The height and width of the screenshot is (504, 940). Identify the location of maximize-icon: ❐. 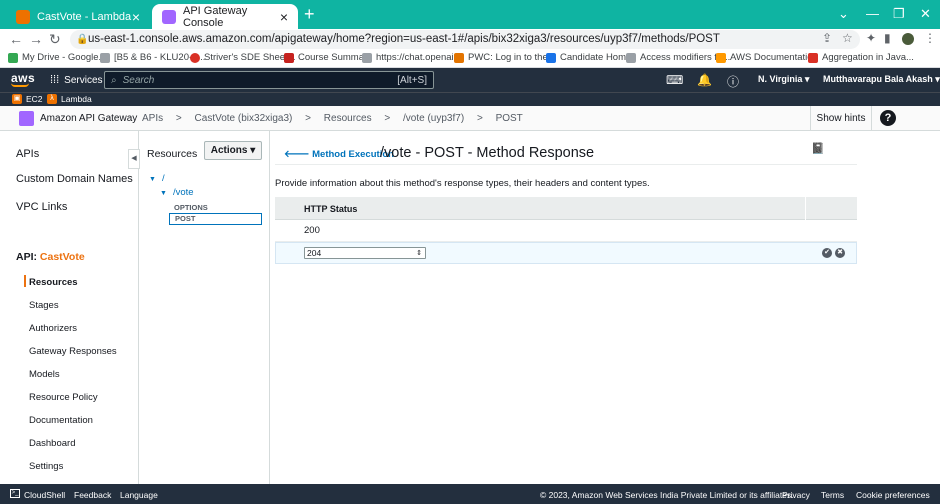
(899, 14).